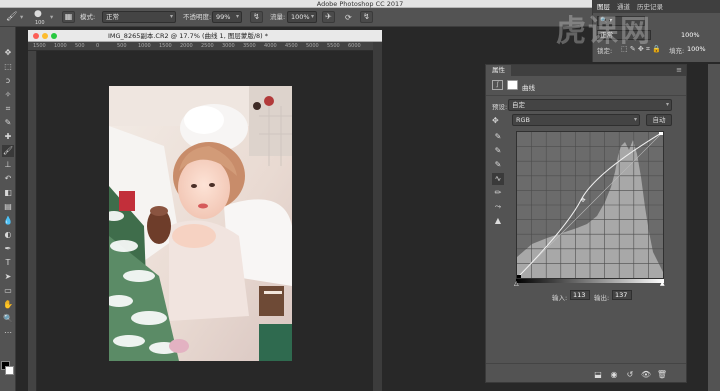 This screenshot has height=391, width=720. I want to click on curves-adjustment-icon: ∫, so click(497, 85).